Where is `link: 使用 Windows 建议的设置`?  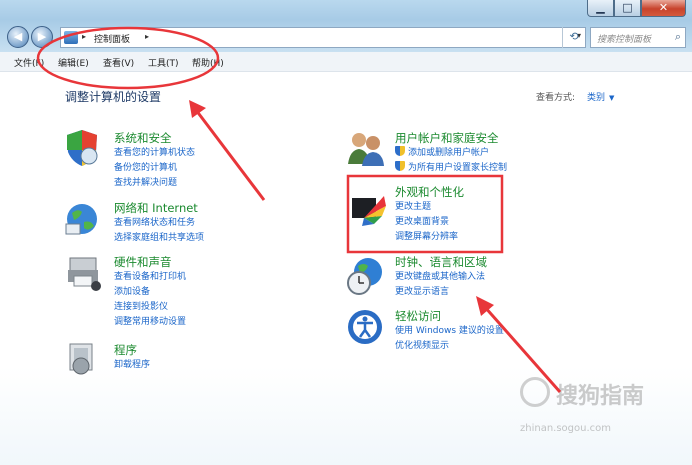 link: 使用 Windows 建议的设置 is located at coordinates (449, 331).